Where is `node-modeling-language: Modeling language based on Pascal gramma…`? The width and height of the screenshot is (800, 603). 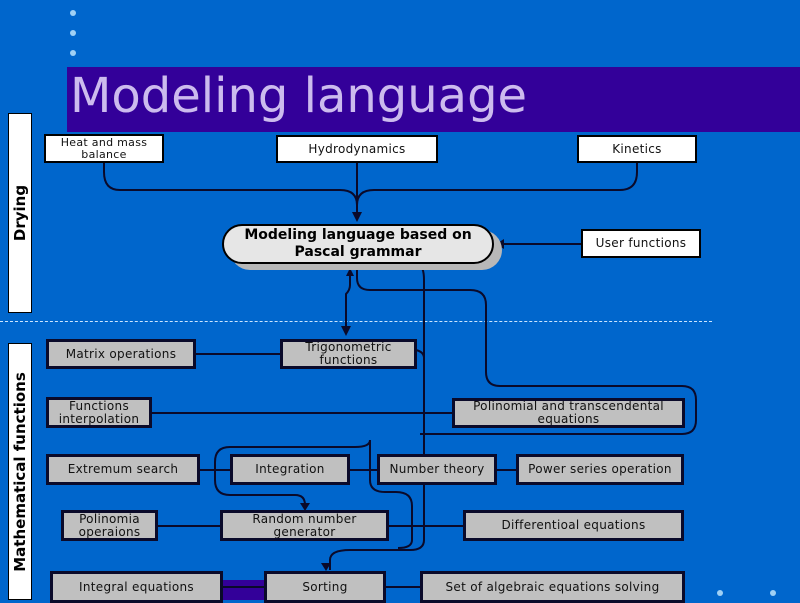
node-modeling-language: Modeling language based on Pascal gramma… is located at coordinates (358, 244).